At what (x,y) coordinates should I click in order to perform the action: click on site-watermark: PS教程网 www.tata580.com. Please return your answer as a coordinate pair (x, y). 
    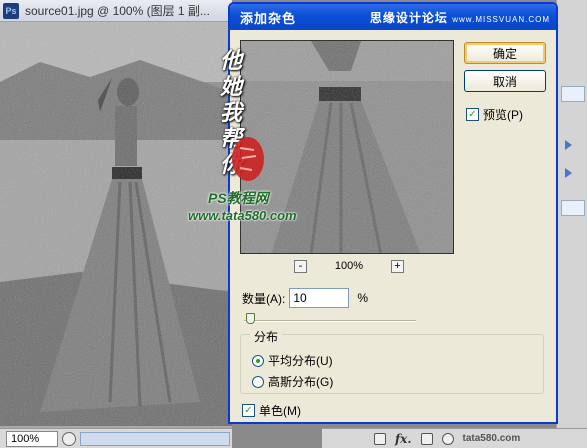
    Looking at the image, I should click on (242, 205).